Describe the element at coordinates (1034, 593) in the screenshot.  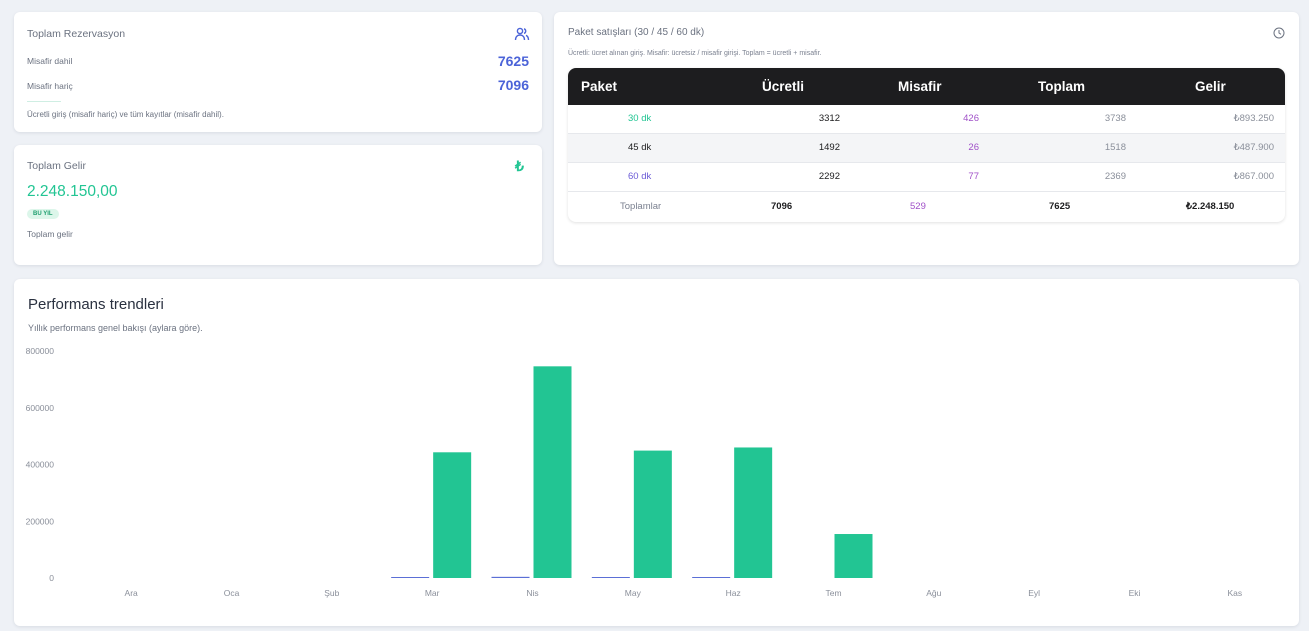
I see `x-tick-label: Eyl` at that location.